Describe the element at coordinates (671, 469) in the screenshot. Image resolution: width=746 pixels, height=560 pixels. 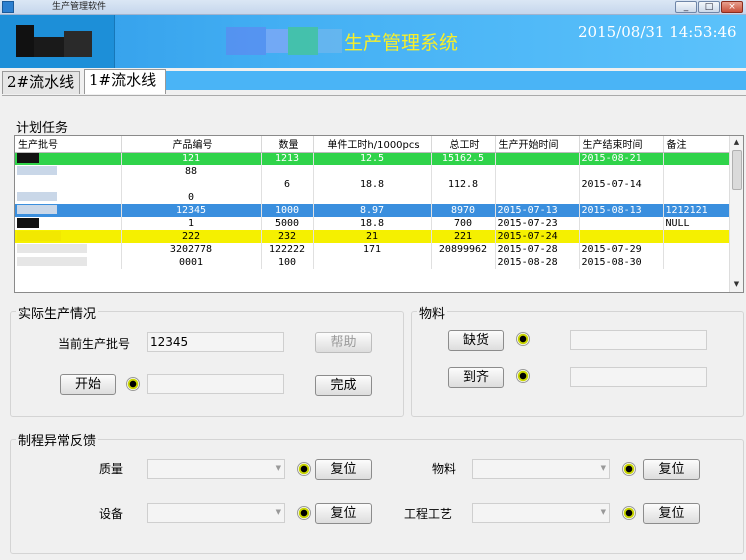
I see `material-reset-button: 复位` at that location.